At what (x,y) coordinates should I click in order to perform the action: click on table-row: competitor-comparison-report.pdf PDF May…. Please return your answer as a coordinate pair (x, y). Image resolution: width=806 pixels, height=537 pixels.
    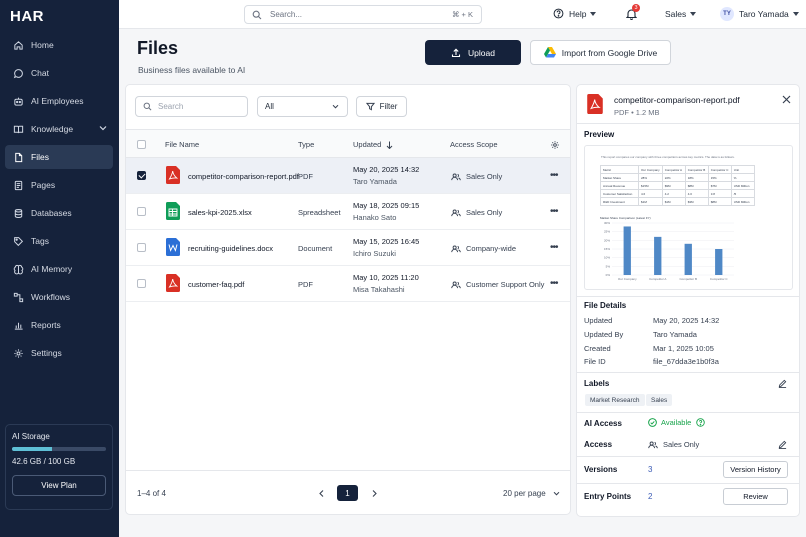
    Looking at the image, I should click on (348, 176).